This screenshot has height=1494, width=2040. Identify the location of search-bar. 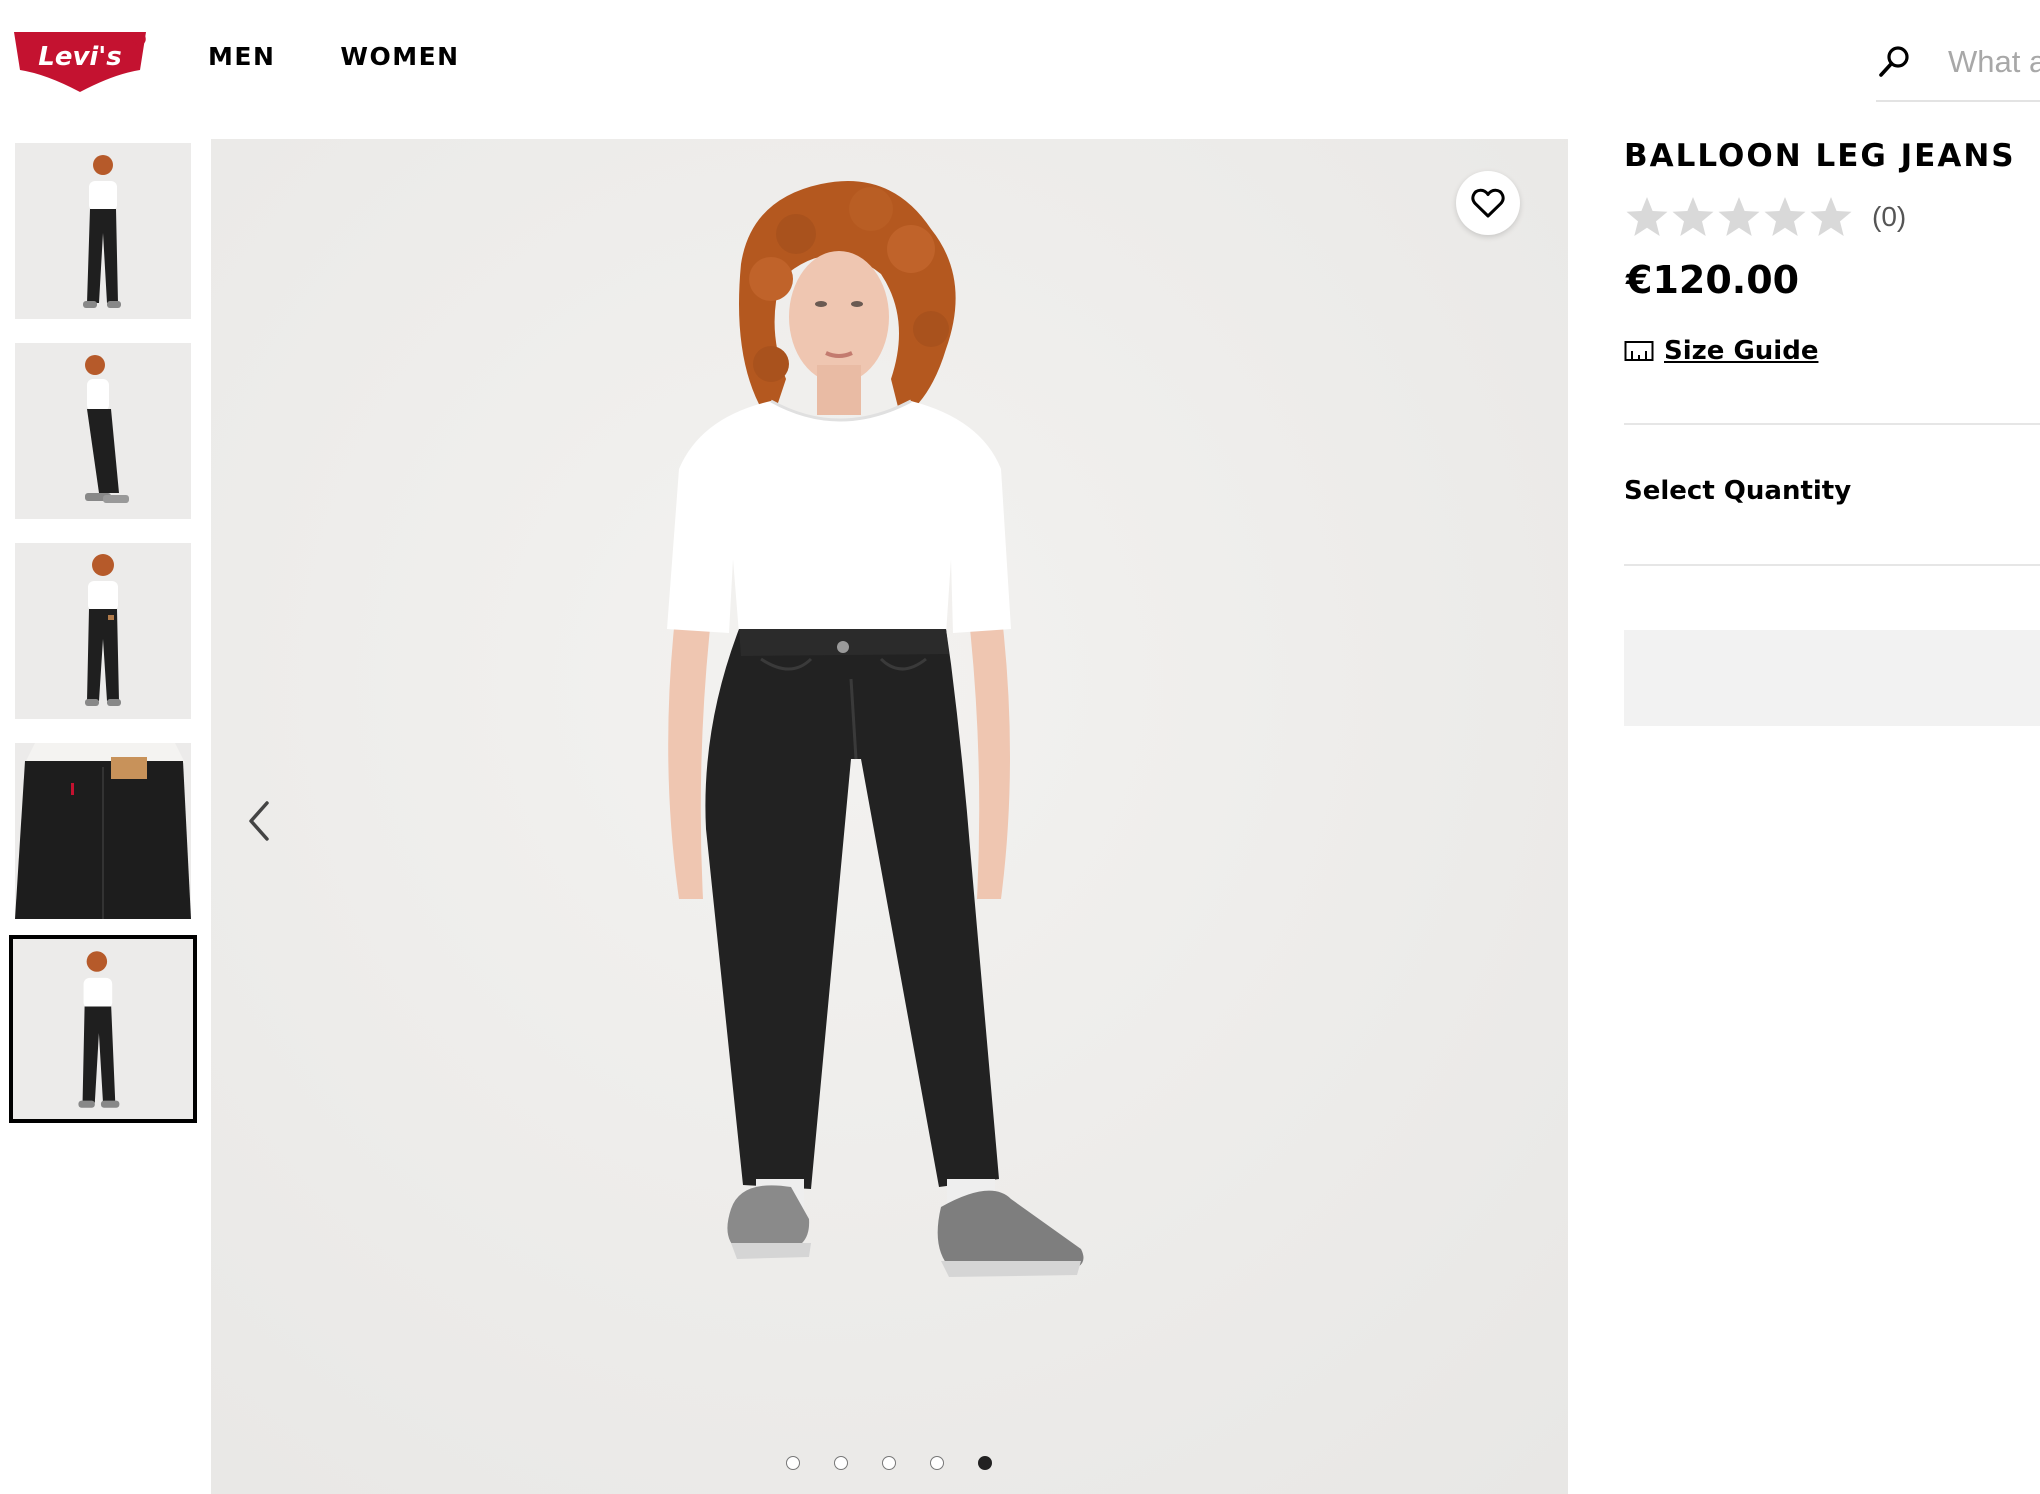
(1958, 69).